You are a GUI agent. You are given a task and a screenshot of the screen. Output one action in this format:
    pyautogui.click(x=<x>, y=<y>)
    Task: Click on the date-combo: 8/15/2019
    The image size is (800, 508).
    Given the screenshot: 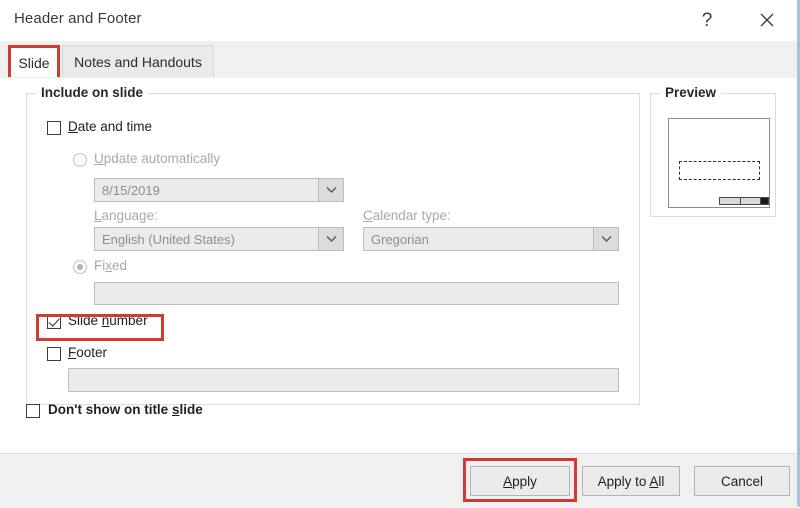 What is the action you would take?
    pyautogui.click(x=219, y=190)
    